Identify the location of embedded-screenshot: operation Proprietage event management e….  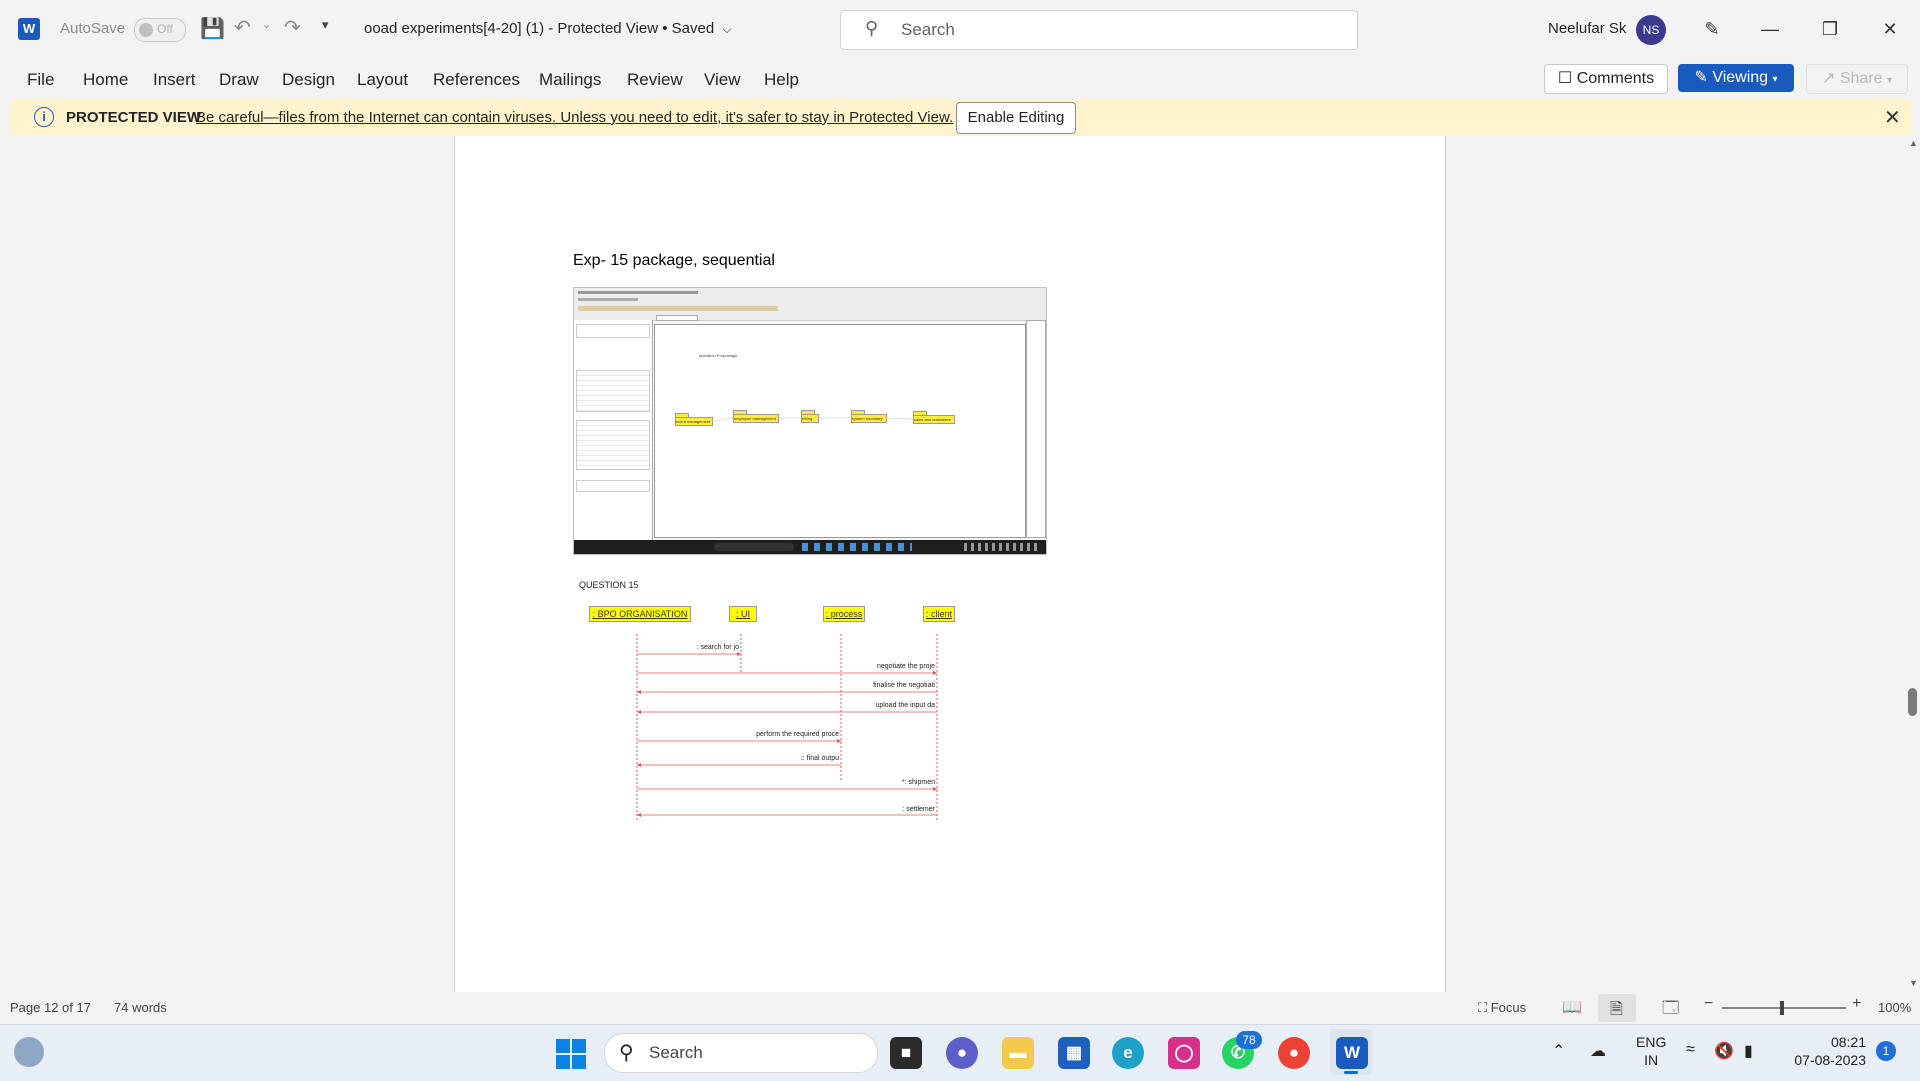
(810, 421).